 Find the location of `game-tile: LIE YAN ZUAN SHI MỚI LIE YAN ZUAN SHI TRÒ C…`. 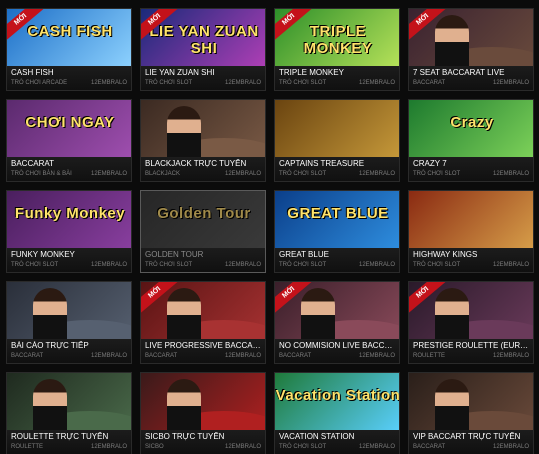

game-tile: LIE YAN ZUAN SHI MỚI LIE YAN ZUAN SHI TRÒ C… is located at coordinates (203, 49).